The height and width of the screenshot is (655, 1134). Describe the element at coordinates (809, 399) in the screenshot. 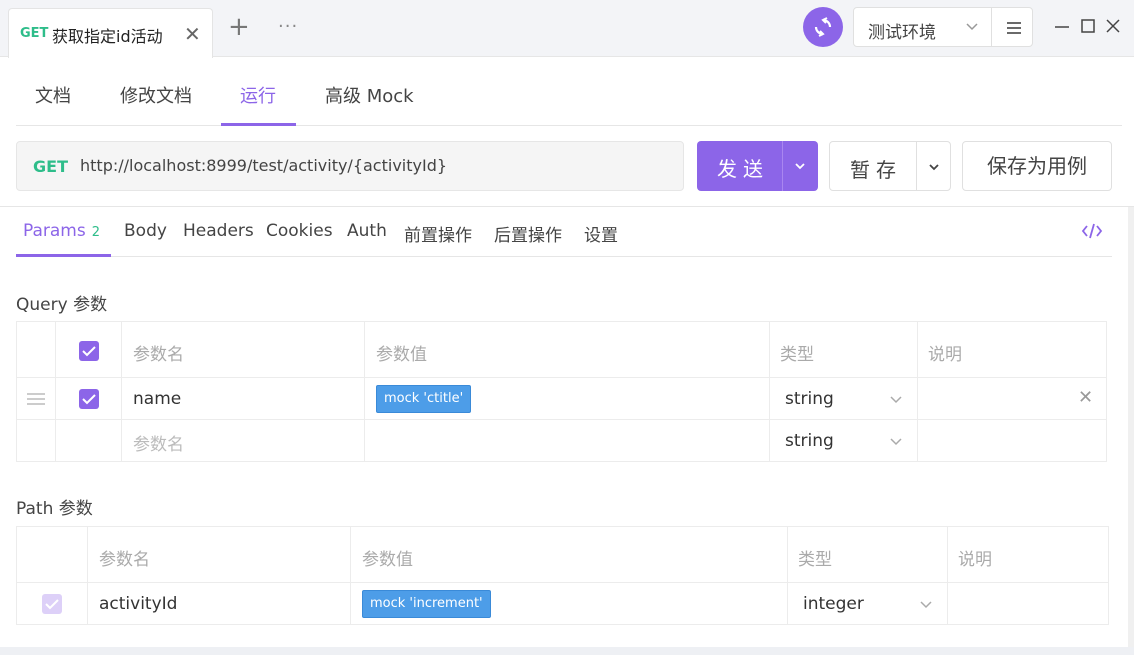

I see `param-type: string` at that location.